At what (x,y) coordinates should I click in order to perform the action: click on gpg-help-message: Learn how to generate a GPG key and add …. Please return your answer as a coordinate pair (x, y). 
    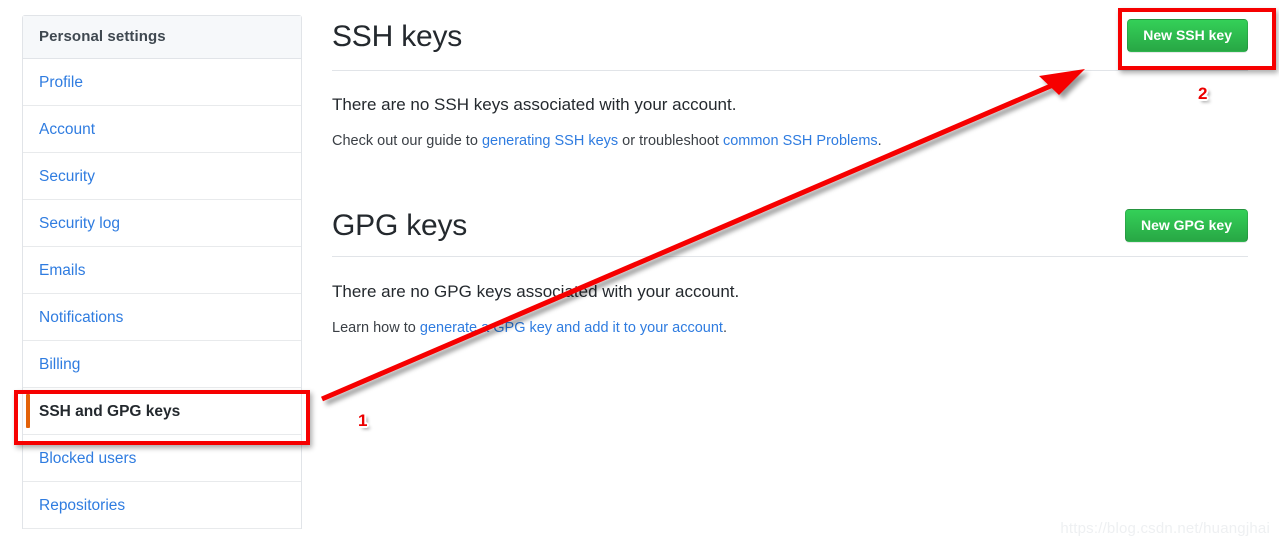
    Looking at the image, I should click on (529, 328).